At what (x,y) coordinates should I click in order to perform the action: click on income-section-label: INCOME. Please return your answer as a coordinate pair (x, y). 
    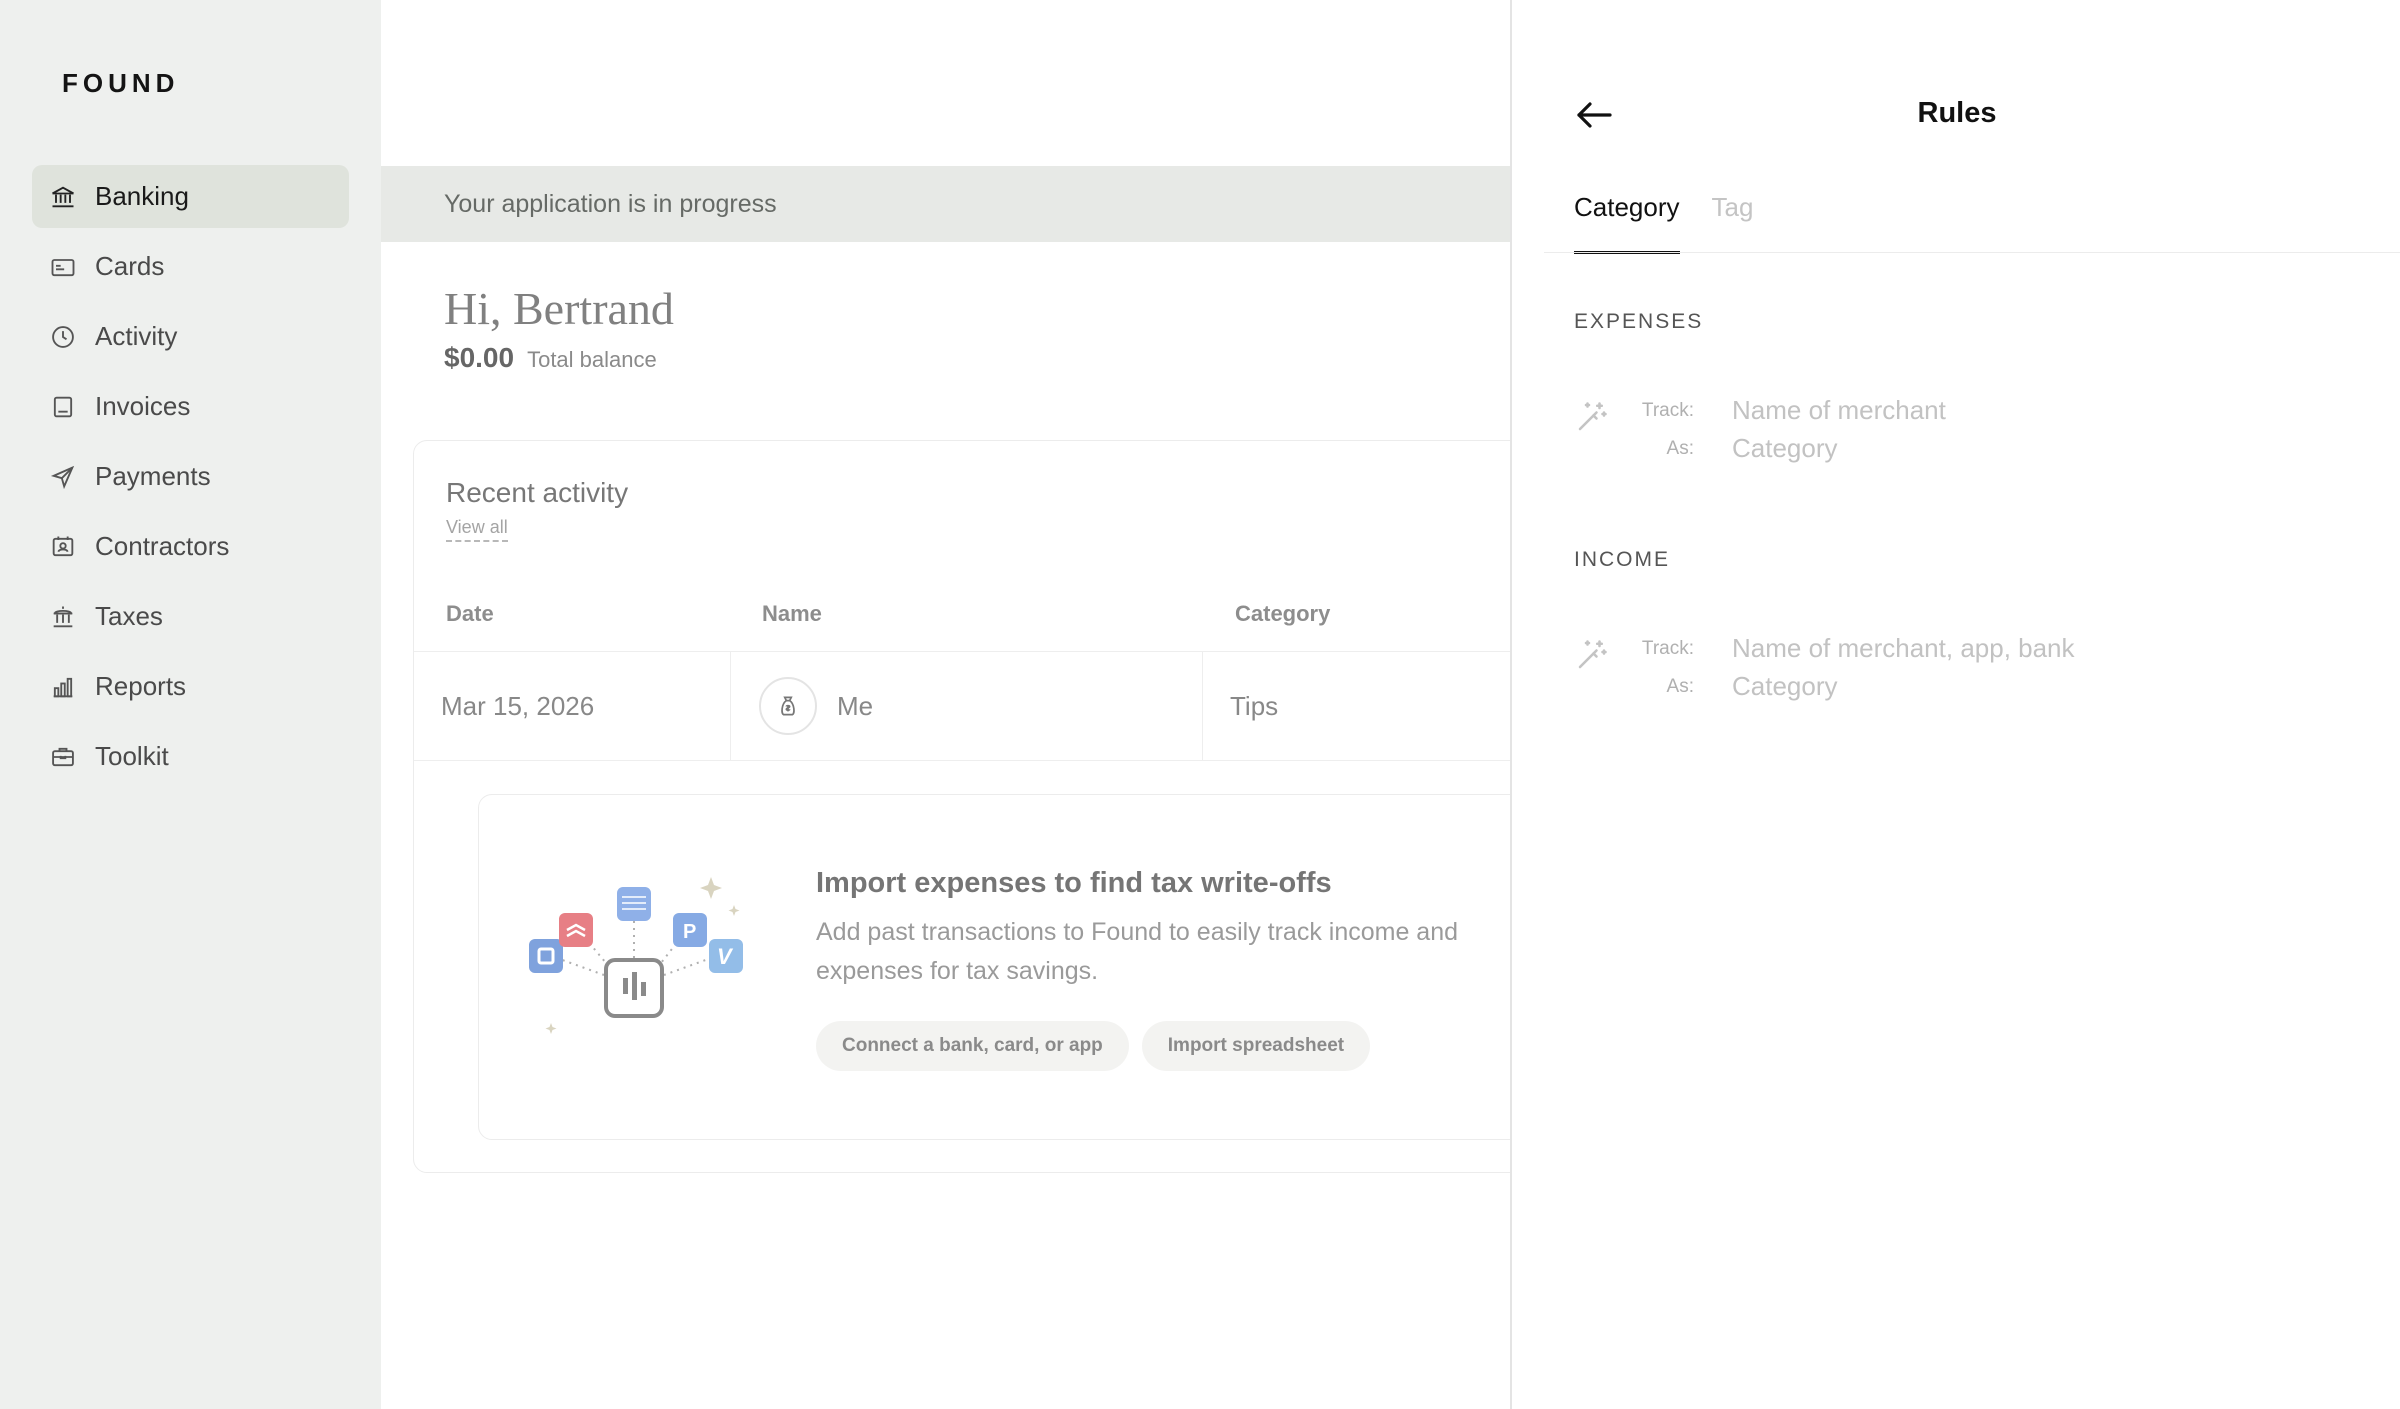
    Looking at the image, I should click on (1622, 559).